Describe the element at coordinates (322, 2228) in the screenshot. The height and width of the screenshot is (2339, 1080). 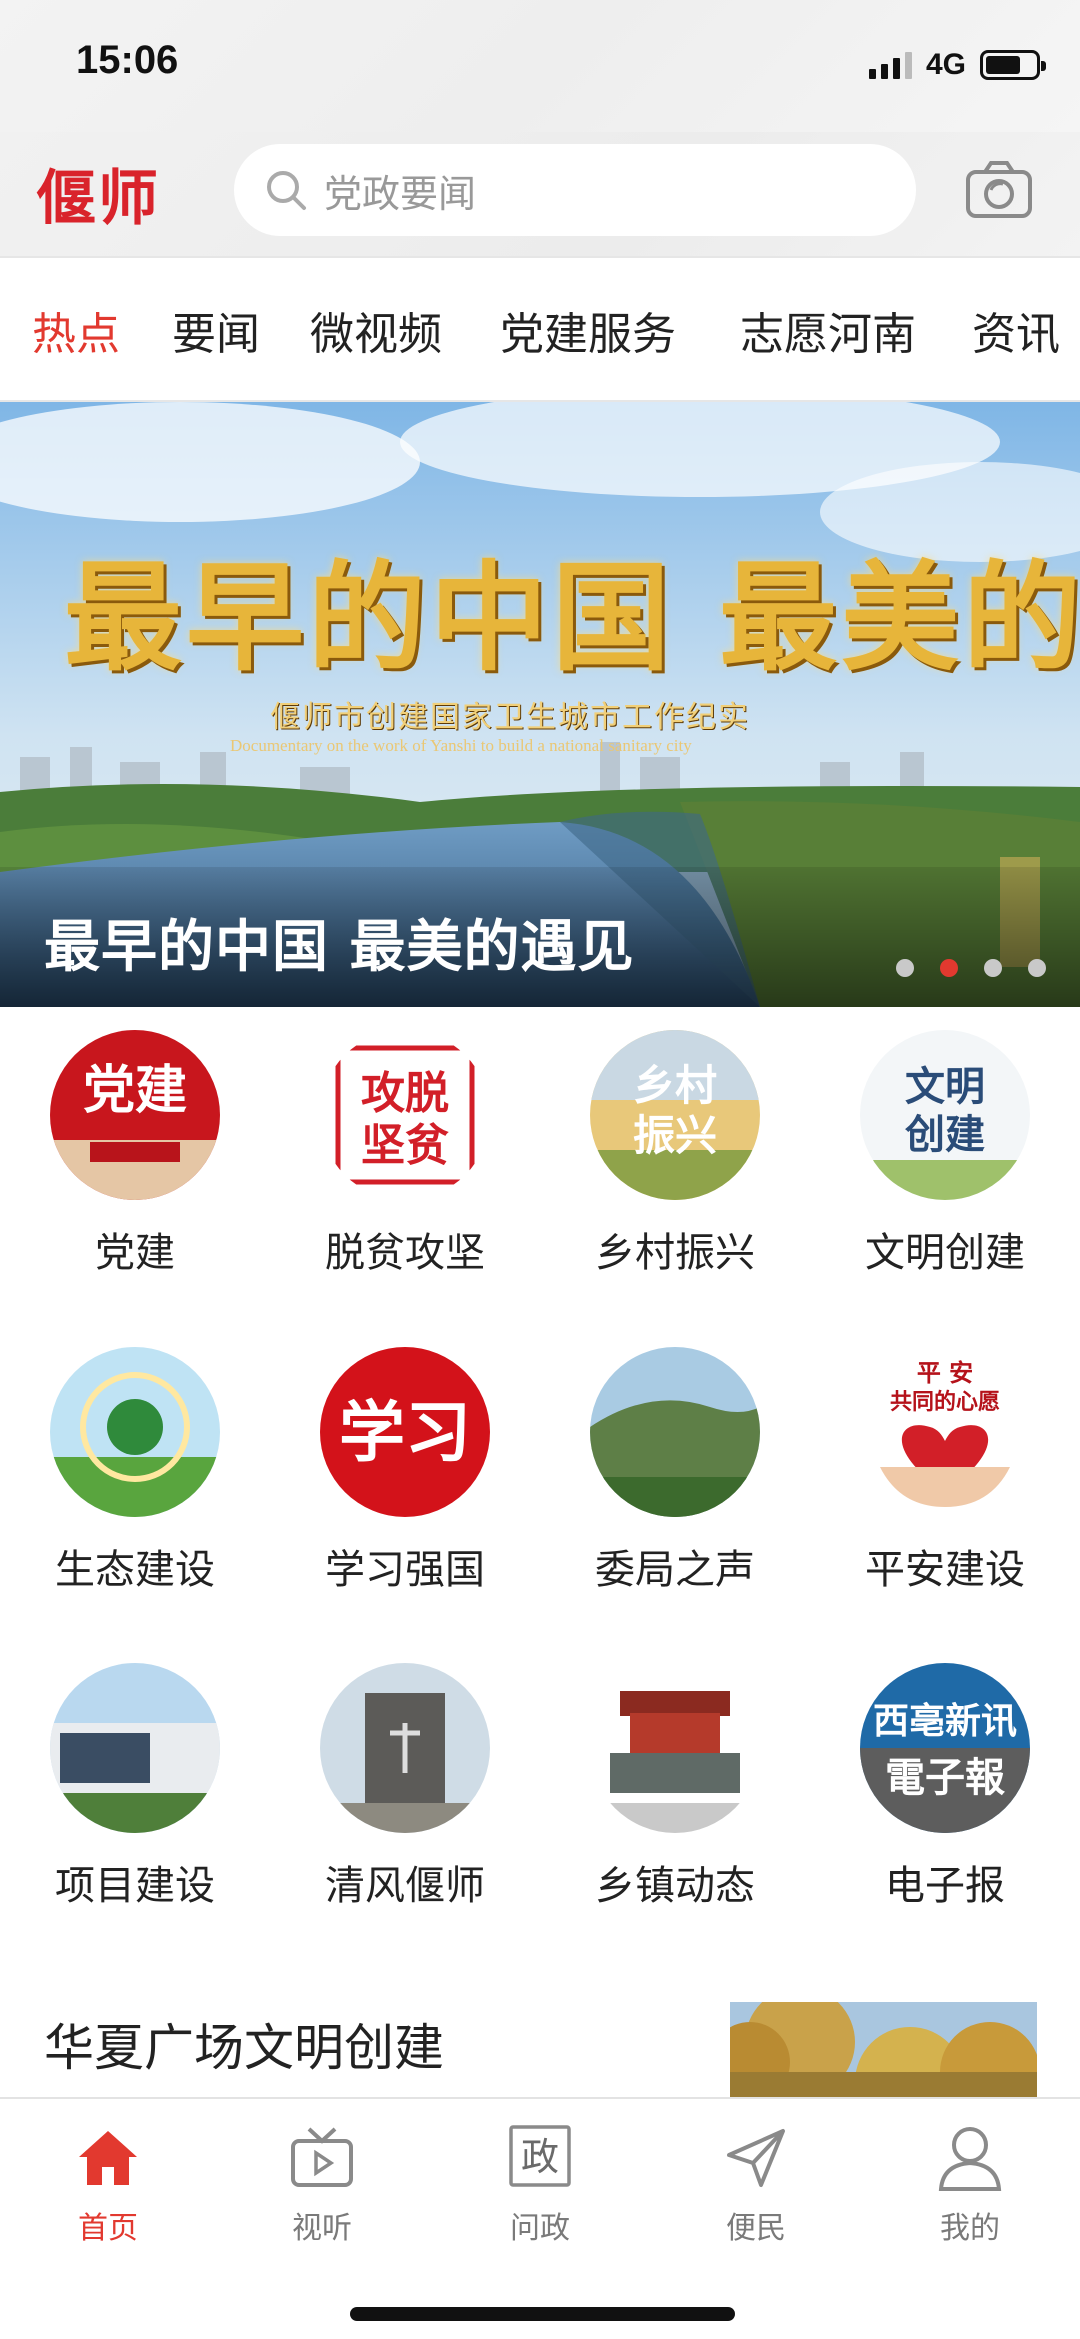
I see `nav-label-media: 视听` at that location.